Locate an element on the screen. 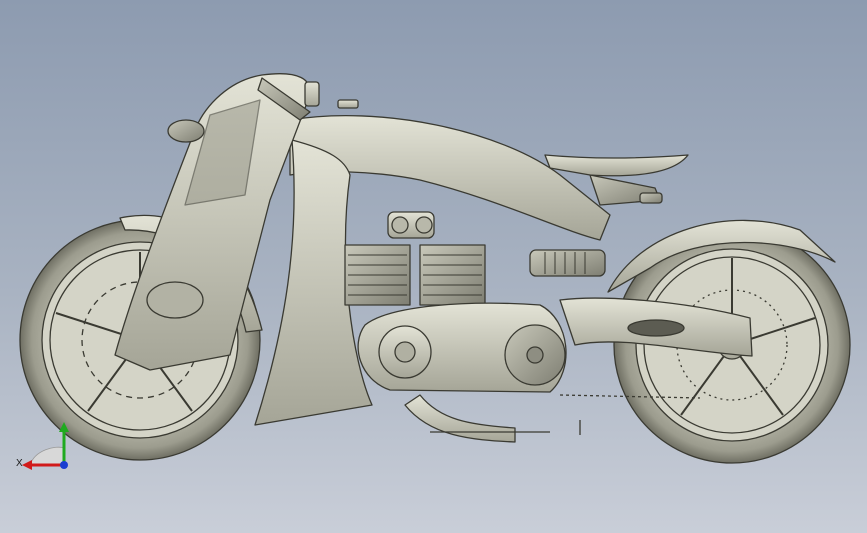  coordinate-triad: X is located at coordinates (45, 450).